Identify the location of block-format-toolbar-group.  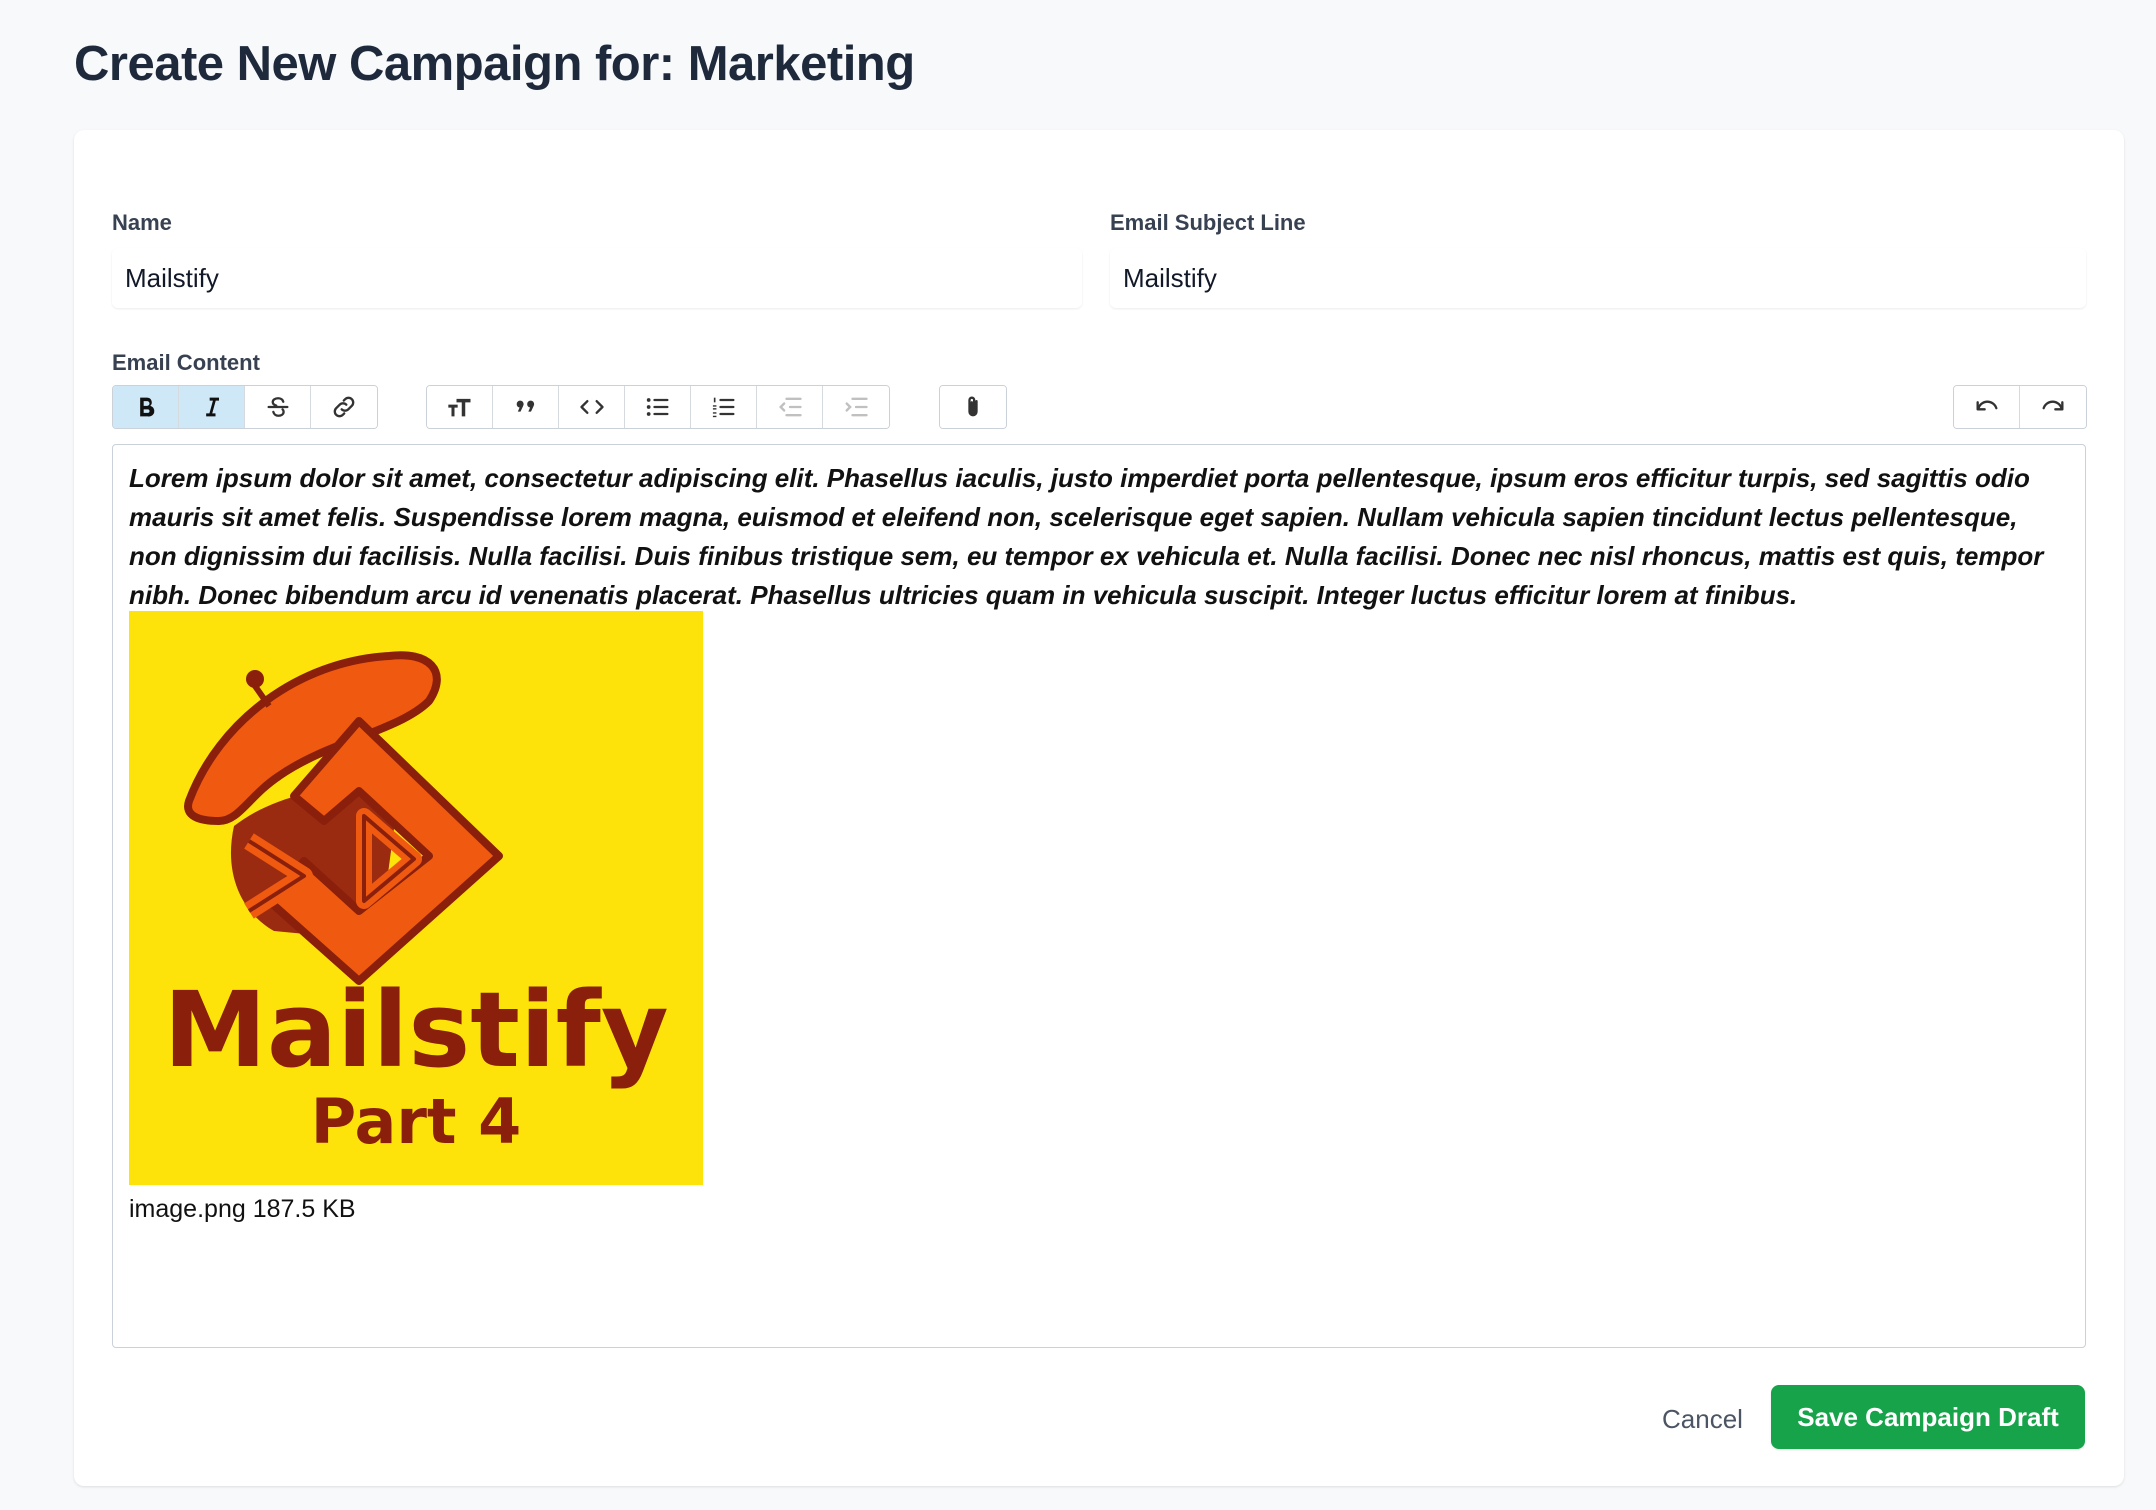
(658, 407).